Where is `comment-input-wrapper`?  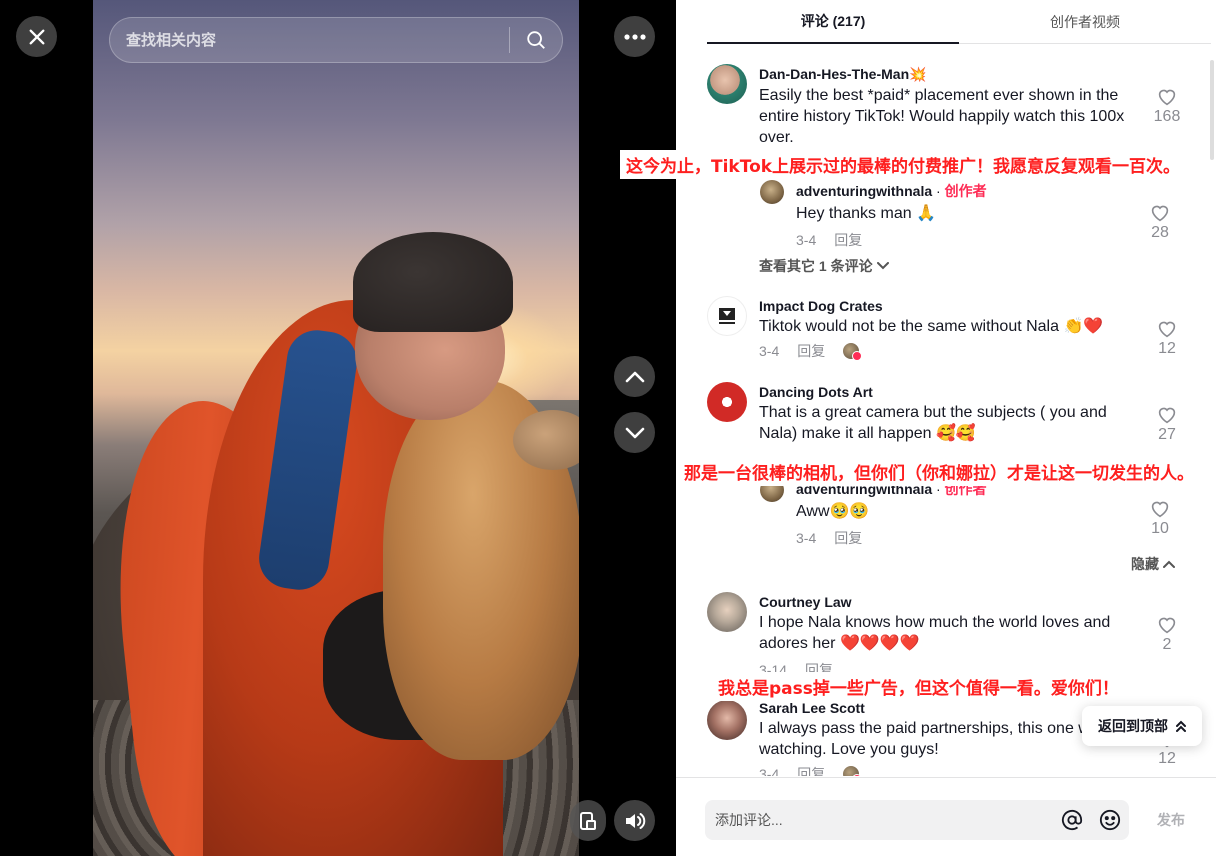 comment-input-wrapper is located at coordinates (917, 820).